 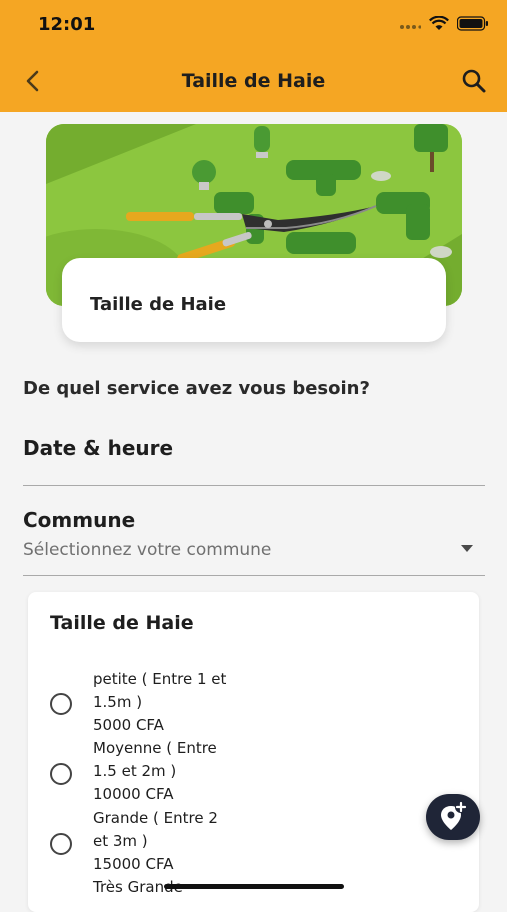 What do you see at coordinates (98, 448) in the screenshot?
I see `date-field-label: Date & heure` at bounding box center [98, 448].